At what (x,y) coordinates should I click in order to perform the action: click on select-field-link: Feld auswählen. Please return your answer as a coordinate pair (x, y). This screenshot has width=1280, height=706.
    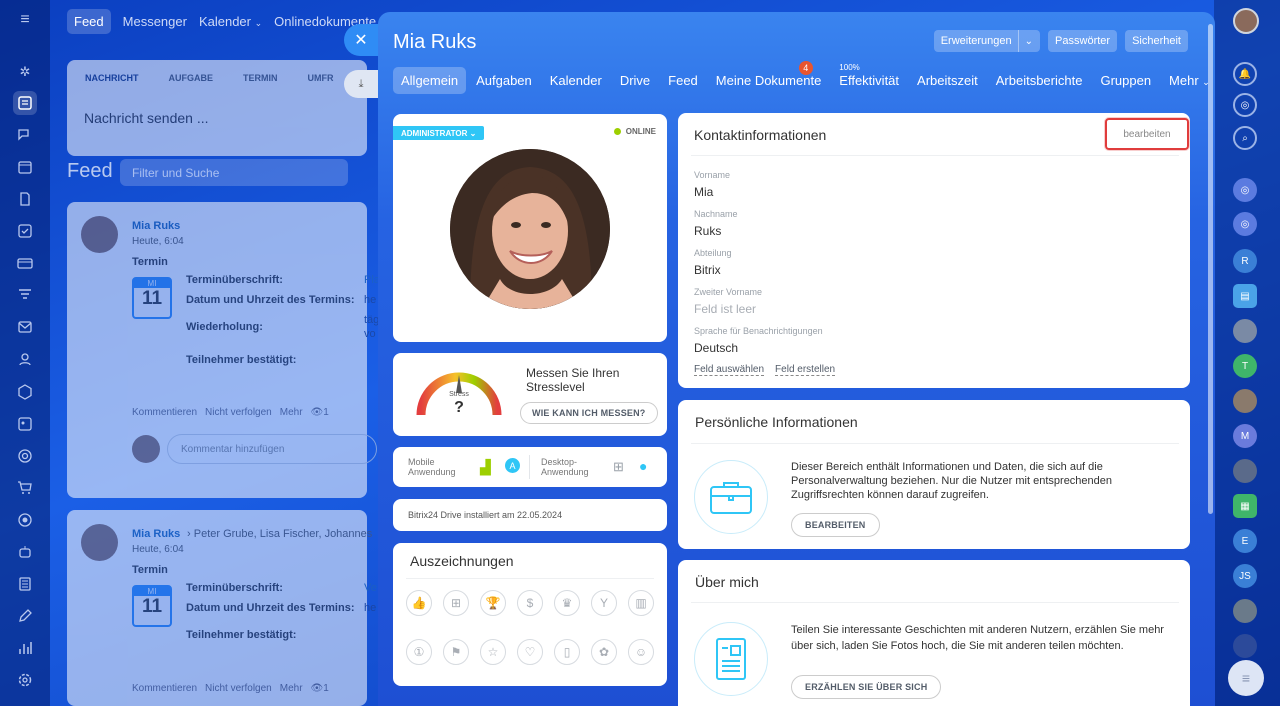
    Looking at the image, I should click on (729, 370).